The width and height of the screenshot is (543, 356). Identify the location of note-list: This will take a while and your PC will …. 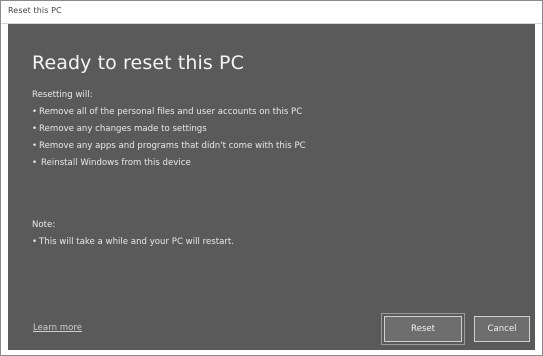
(133, 242).